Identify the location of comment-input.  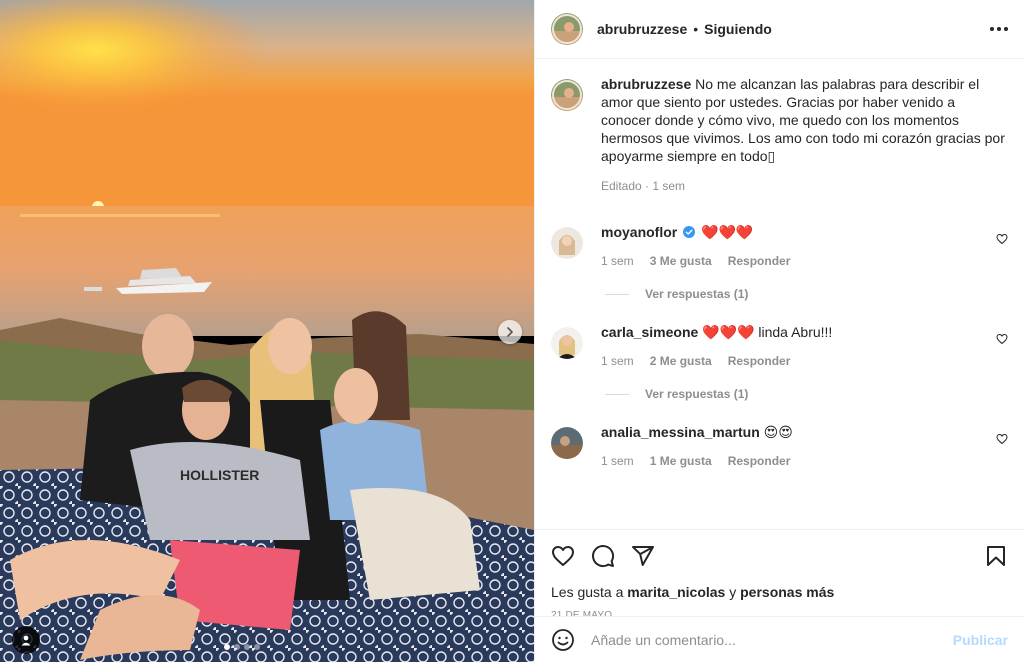
(772, 639).